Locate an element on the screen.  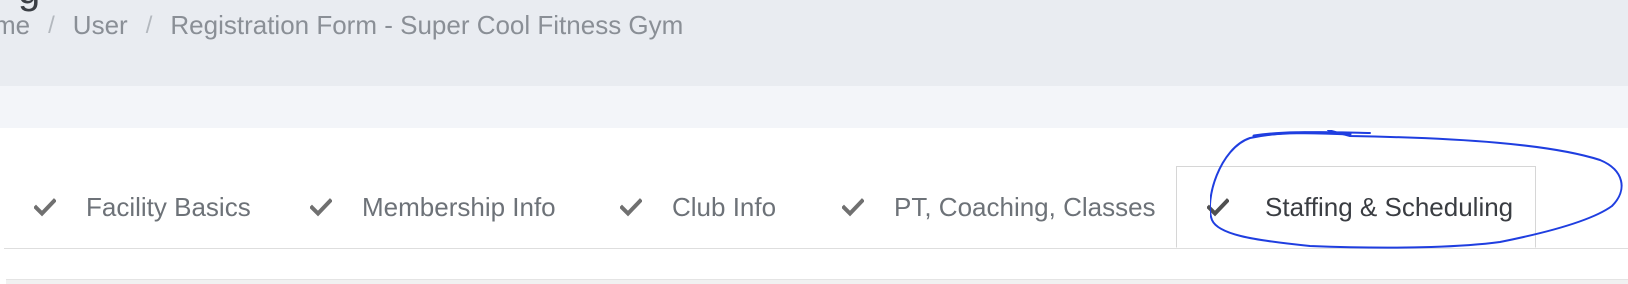
tab-club-info: Club Info is located at coordinates (698, 207).